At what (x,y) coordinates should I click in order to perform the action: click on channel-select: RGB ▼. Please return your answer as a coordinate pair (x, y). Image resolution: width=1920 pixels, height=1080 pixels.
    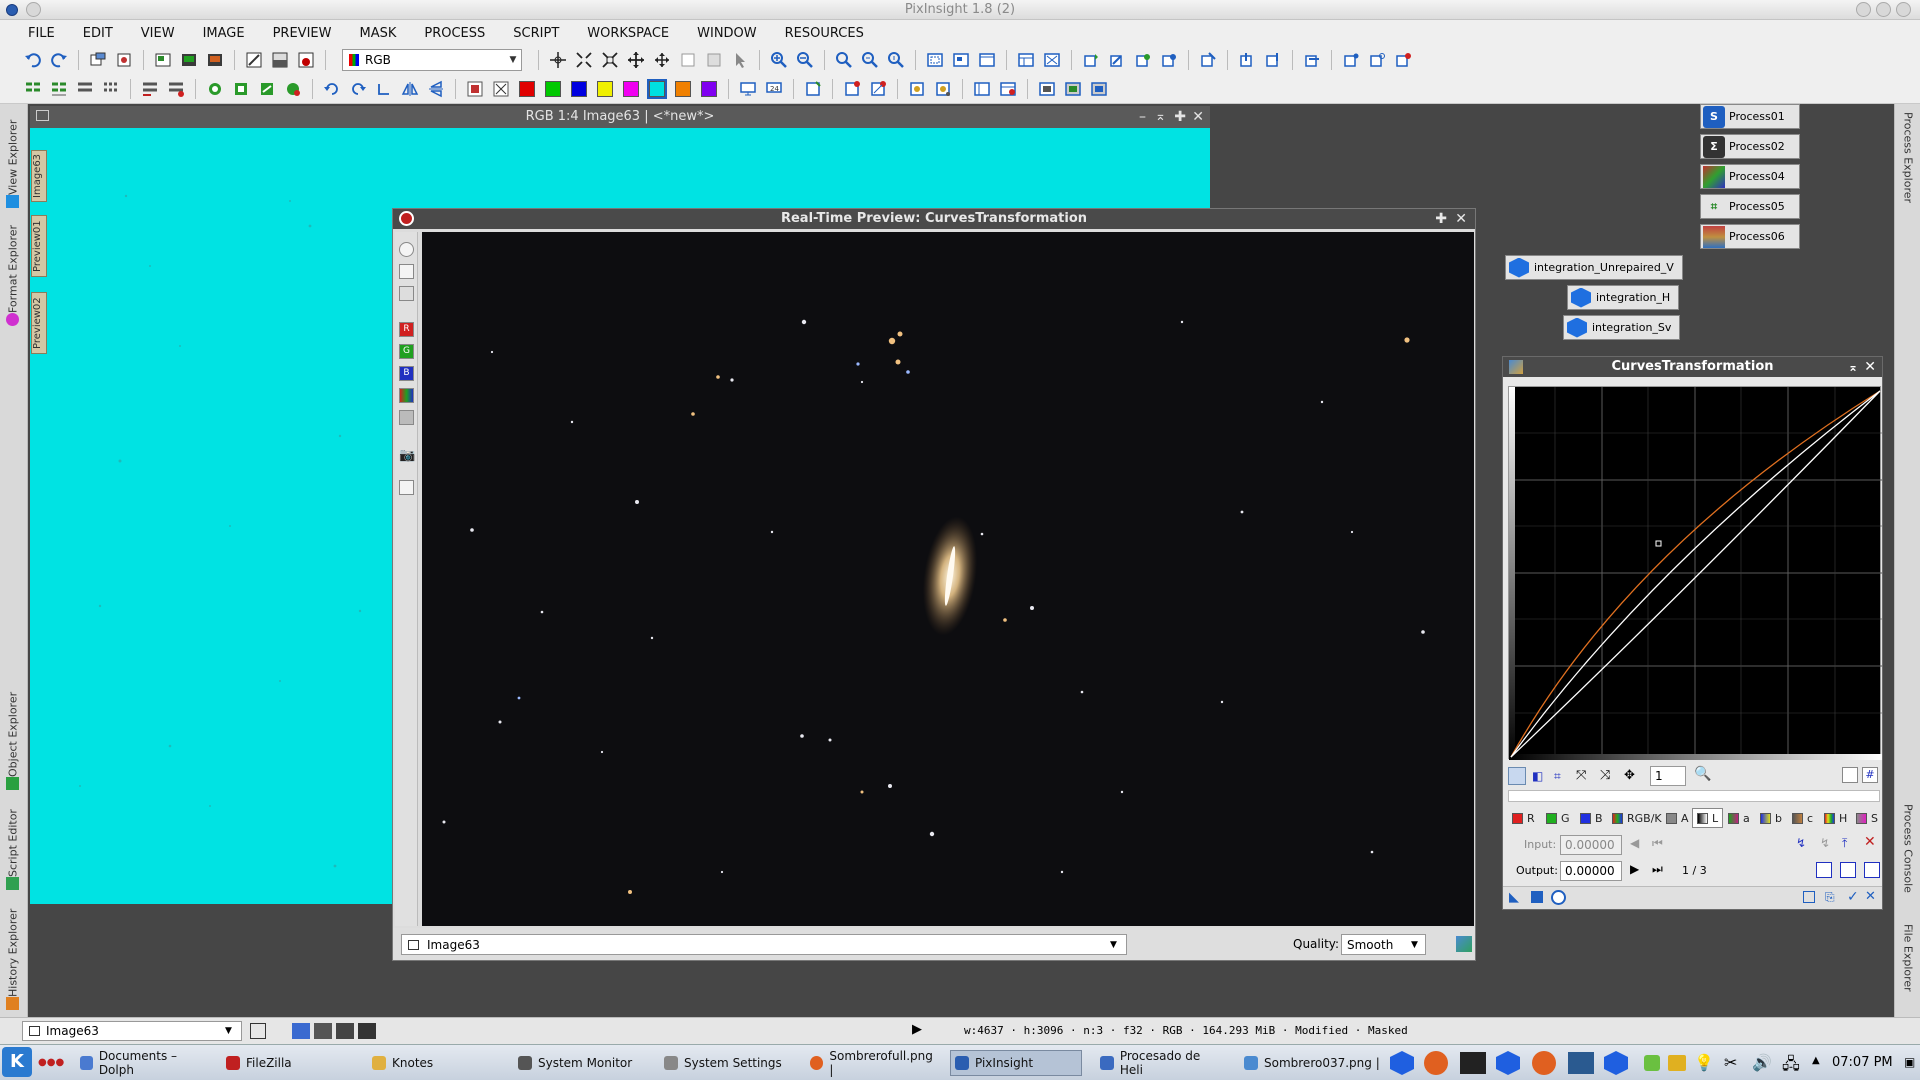
    Looking at the image, I should click on (432, 60).